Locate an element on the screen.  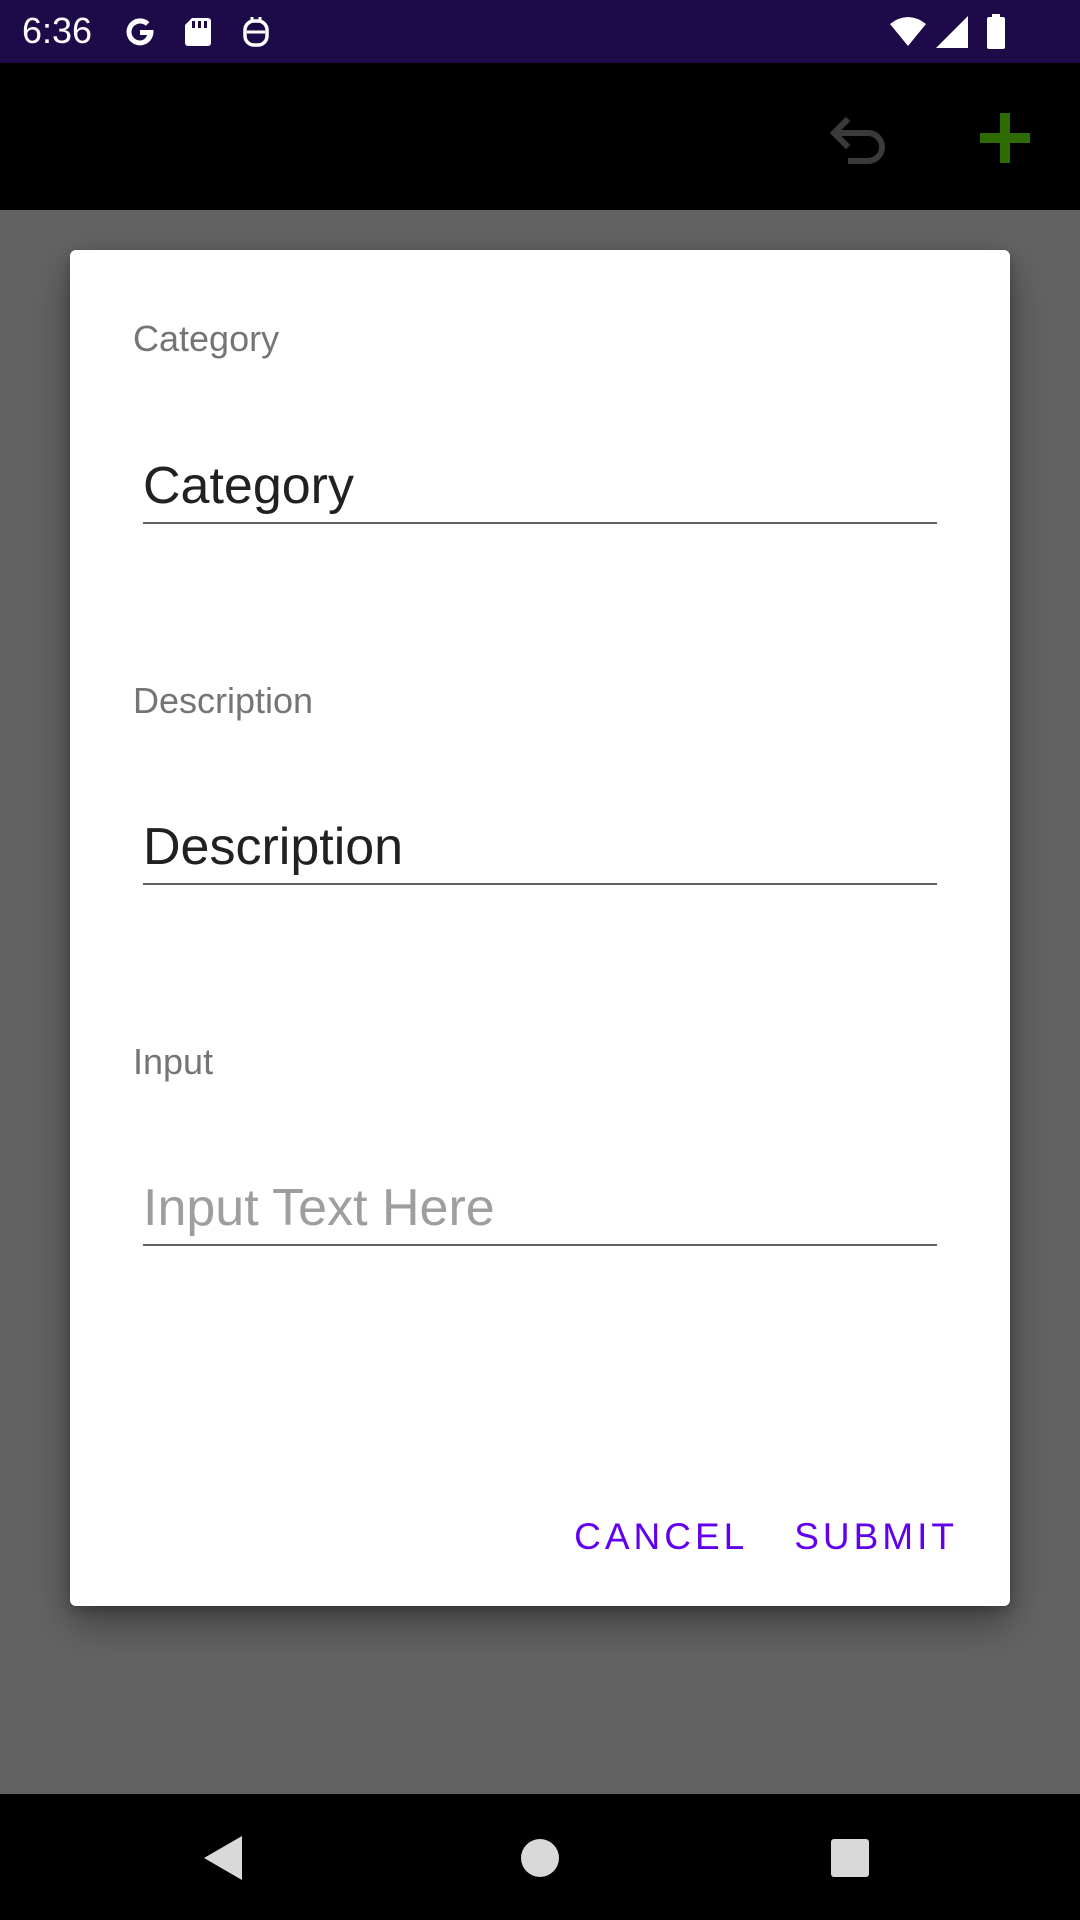
dialog-actions: CANCEL SUBMIT is located at coordinates (766, 1537).